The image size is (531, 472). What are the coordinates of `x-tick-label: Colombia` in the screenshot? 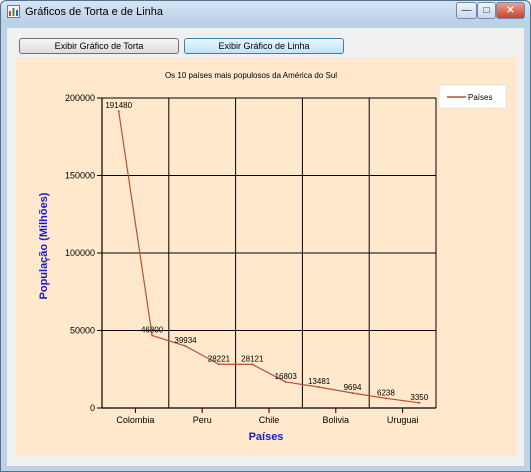 It's located at (135, 420).